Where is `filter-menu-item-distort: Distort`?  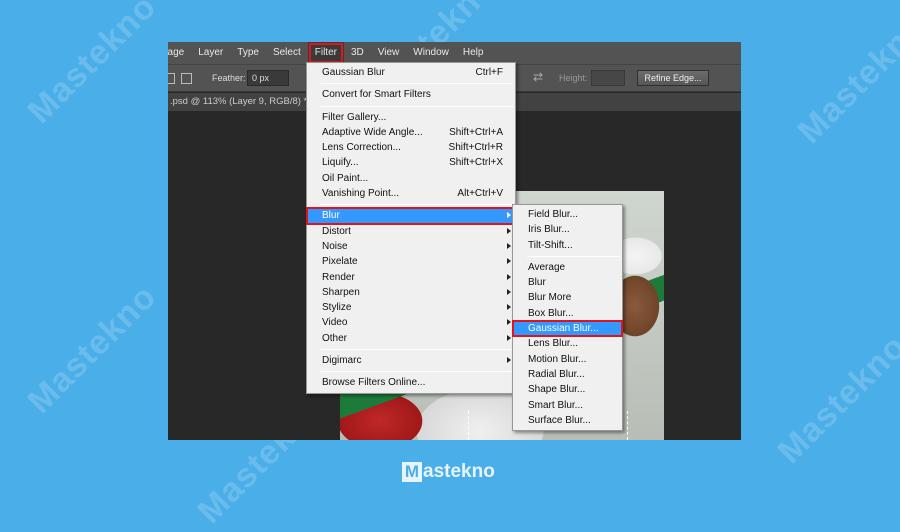
filter-menu-item-distort: Distort is located at coordinates (411, 231).